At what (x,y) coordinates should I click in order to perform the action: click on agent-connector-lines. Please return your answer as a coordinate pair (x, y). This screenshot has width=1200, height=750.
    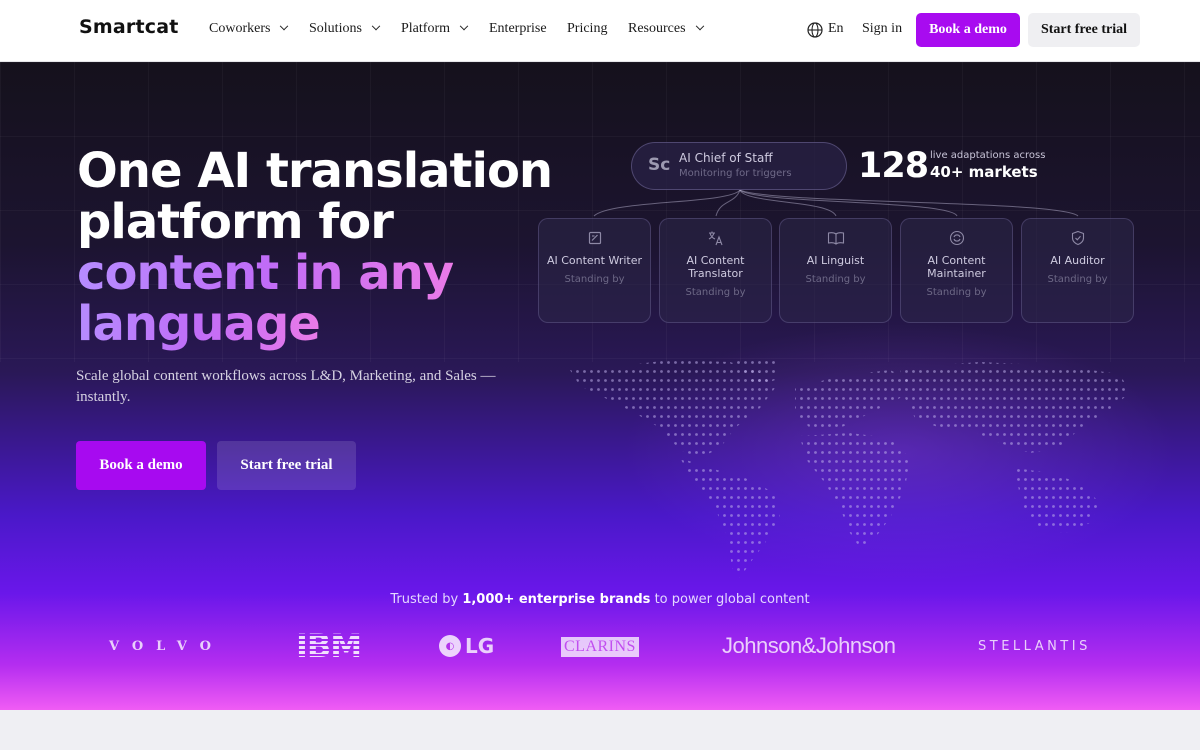
    Looking at the image, I should click on (836, 203).